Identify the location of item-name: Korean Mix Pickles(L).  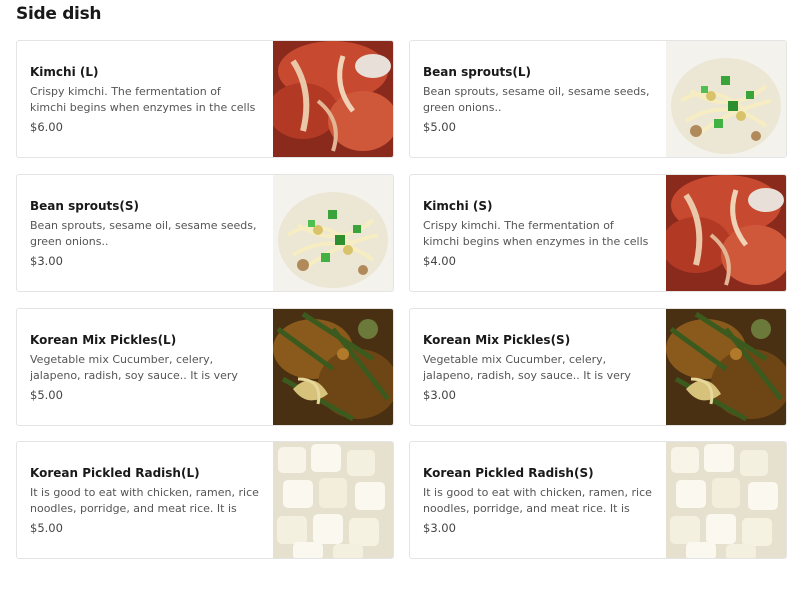
(103, 340).